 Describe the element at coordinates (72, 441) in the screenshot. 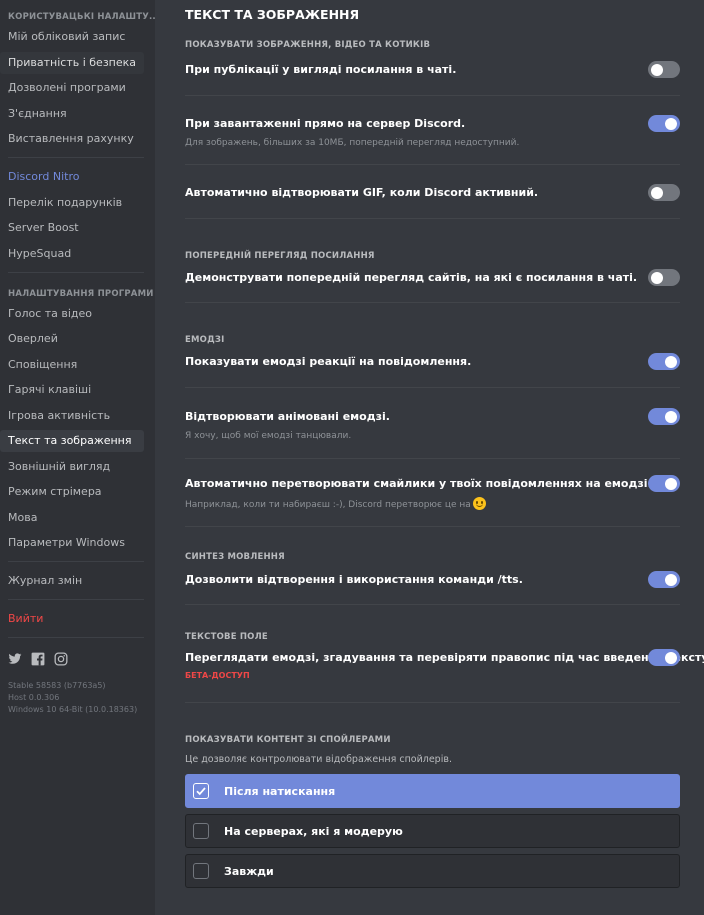

I see `sidebar-item-text-images: Текст та зображення` at that location.